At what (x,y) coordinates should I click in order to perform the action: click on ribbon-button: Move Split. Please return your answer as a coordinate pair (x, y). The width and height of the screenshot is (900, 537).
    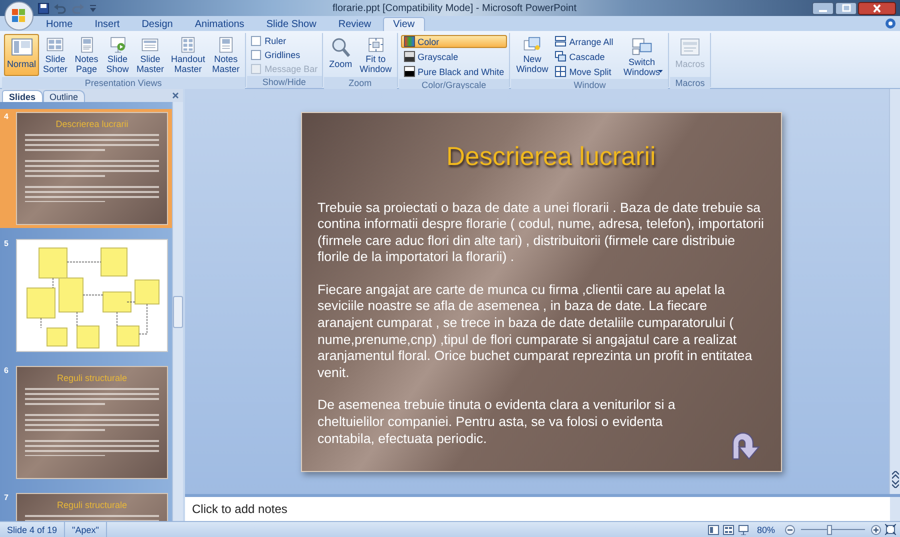
    Looking at the image, I should click on (584, 71).